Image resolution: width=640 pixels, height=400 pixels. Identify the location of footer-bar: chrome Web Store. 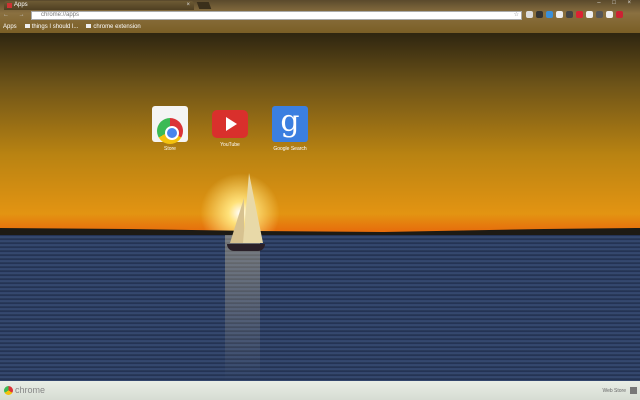
(320, 390).